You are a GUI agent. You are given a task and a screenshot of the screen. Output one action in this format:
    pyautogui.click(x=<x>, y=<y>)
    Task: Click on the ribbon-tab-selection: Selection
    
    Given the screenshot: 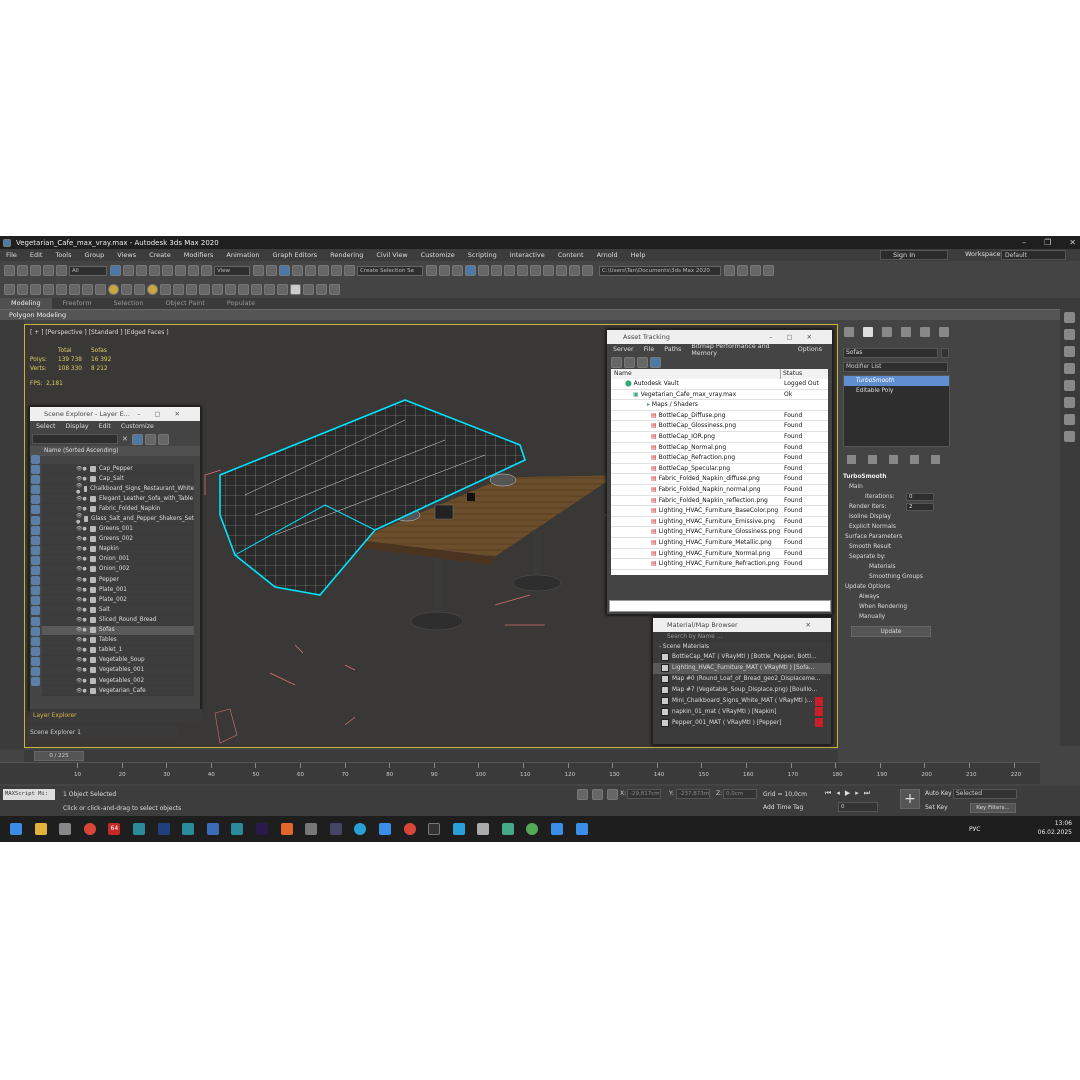 What is the action you would take?
    pyautogui.click(x=129, y=303)
    